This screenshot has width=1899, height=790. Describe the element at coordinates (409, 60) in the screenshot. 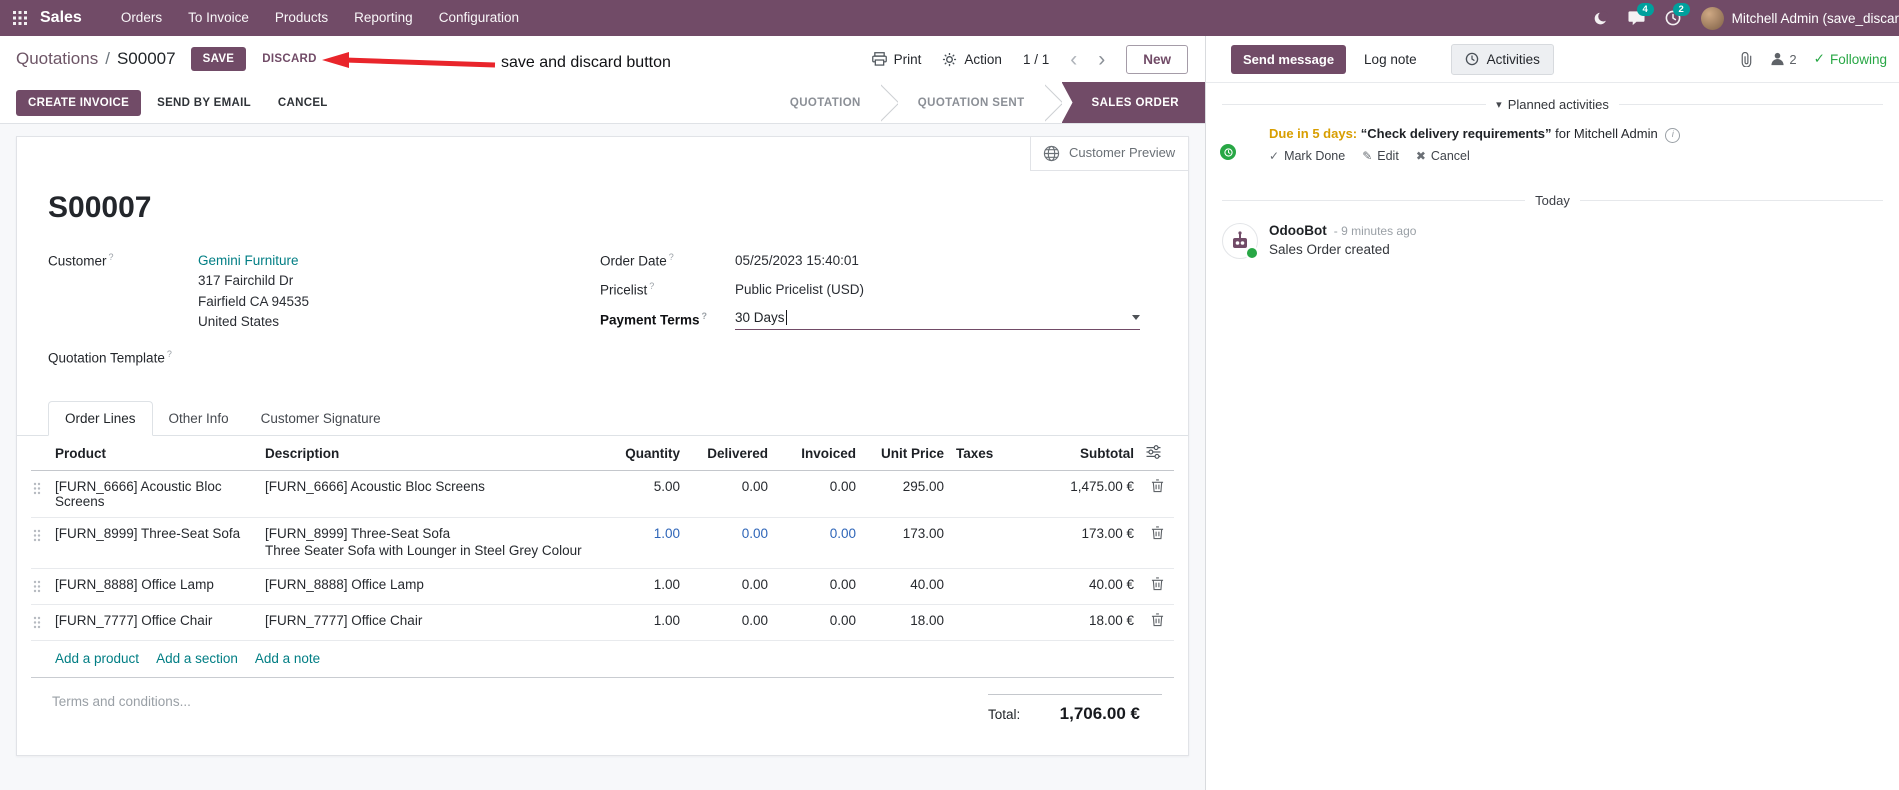

I see `annotation-arrow` at that location.